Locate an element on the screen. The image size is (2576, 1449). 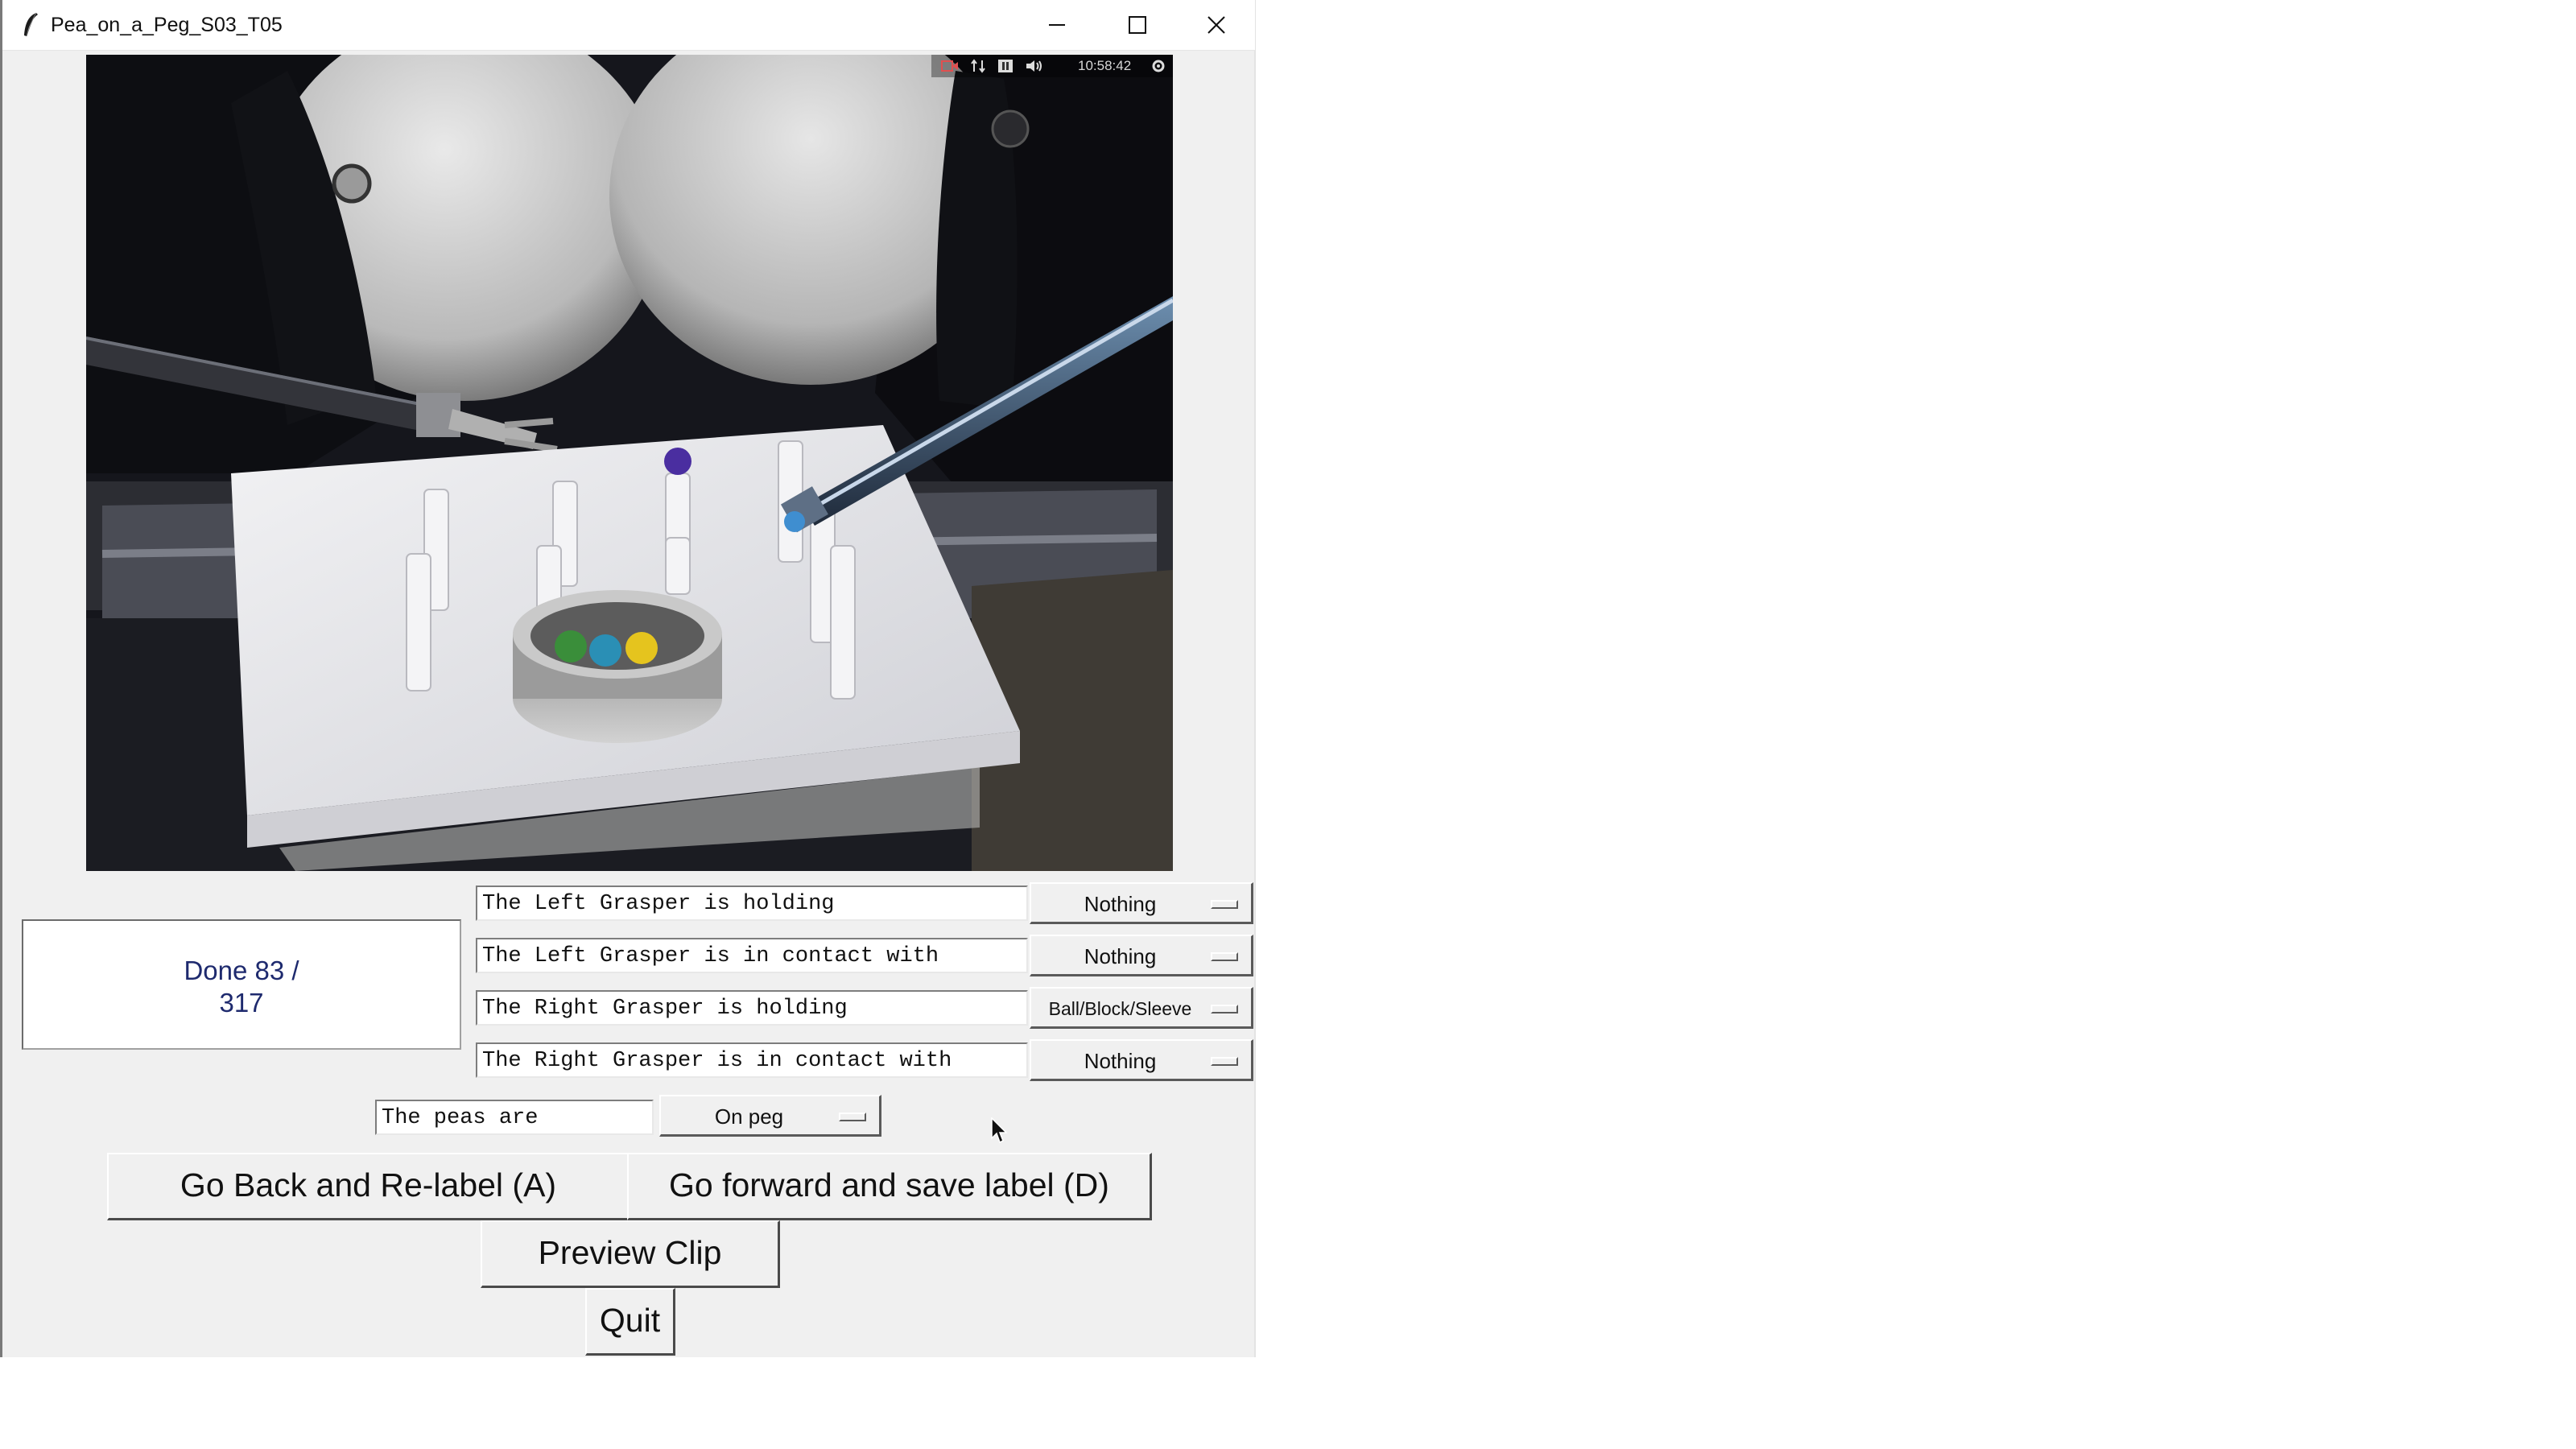
feather-icon is located at coordinates (31, 24).